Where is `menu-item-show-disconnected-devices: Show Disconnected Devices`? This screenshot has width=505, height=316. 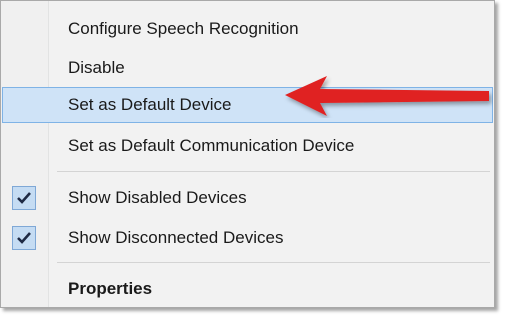 menu-item-show-disconnected-devices: Show Disconnected Devices is located at coordinates (247, 238).